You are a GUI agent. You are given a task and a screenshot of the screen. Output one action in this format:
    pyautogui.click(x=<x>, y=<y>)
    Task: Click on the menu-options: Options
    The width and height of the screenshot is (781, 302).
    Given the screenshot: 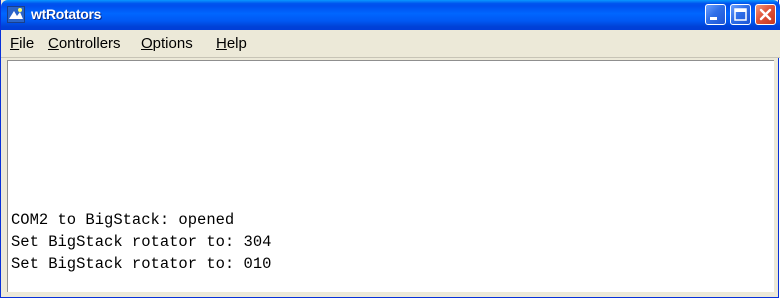 What is the action you would take?
    pyautogui.click(x=167, y=43)
    